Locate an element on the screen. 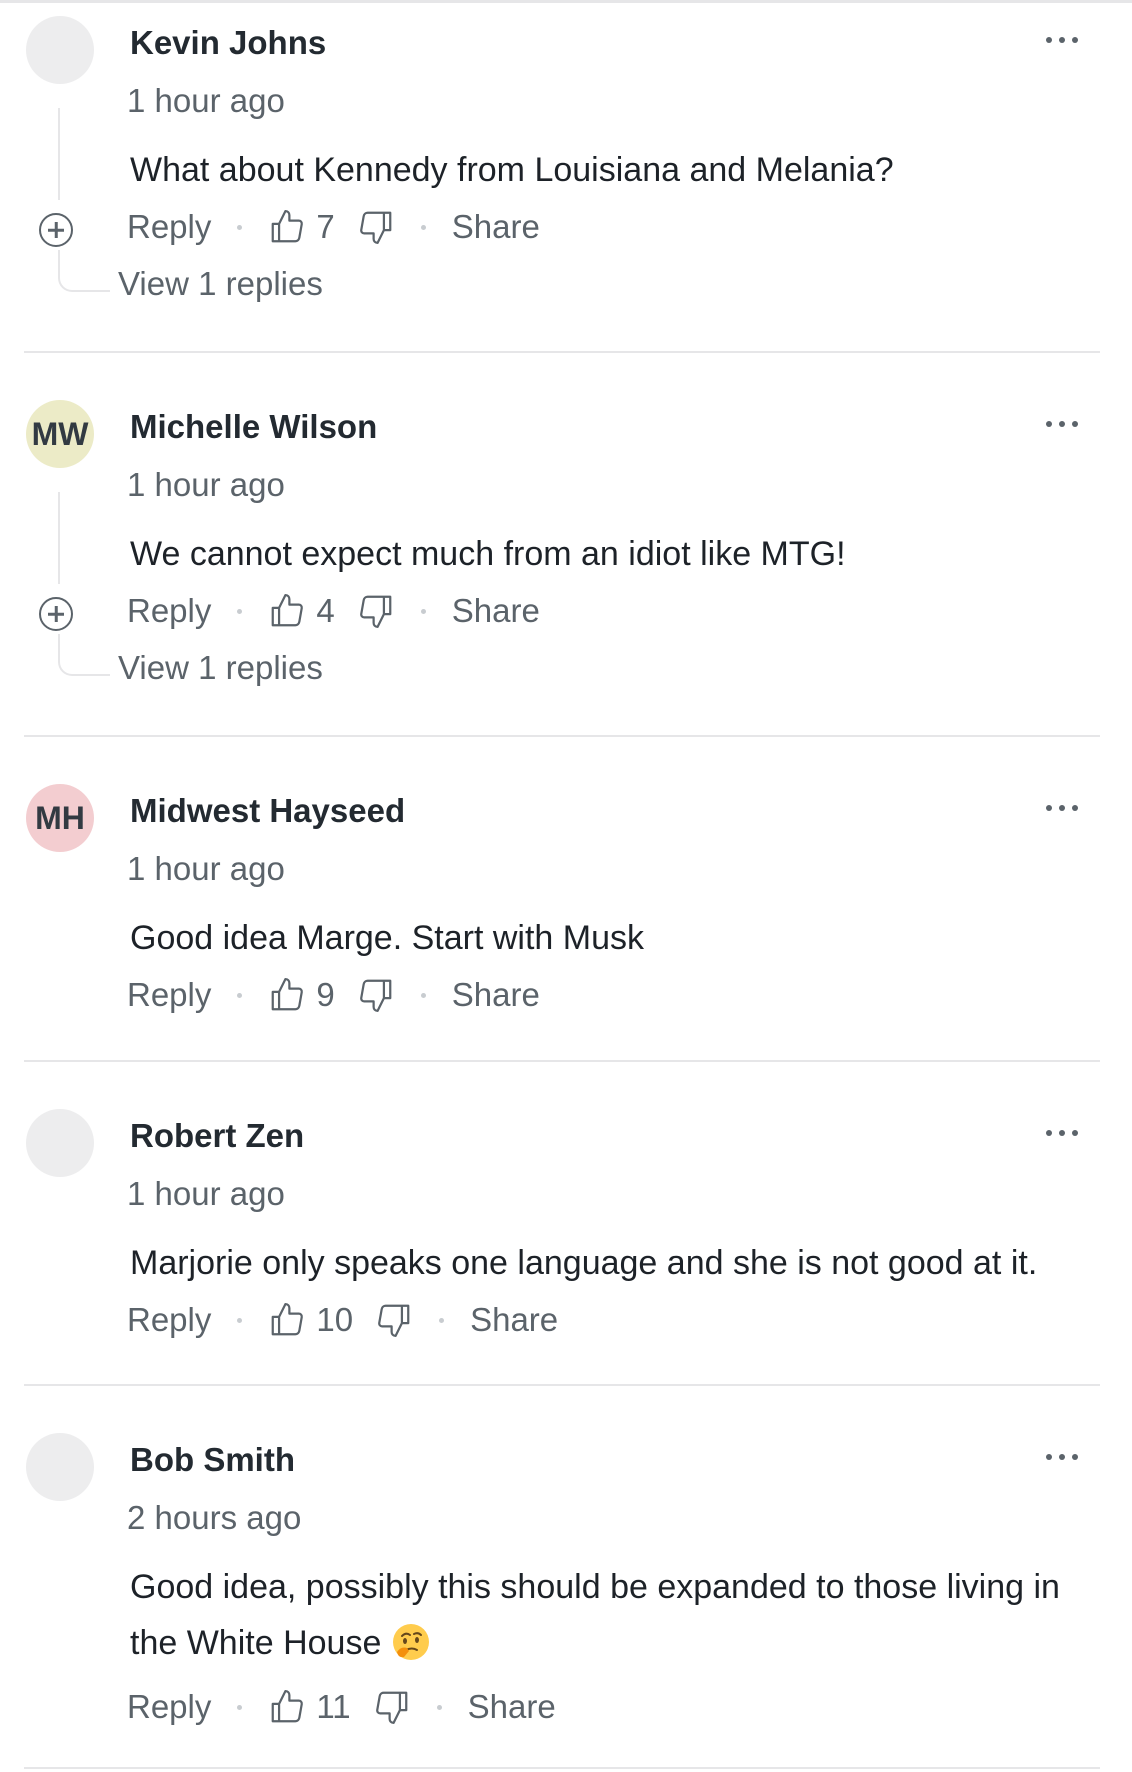 This screenshot has width=1132, height=1772. comment-actions: Reply 4 Share is located at coordinates (333, 611).